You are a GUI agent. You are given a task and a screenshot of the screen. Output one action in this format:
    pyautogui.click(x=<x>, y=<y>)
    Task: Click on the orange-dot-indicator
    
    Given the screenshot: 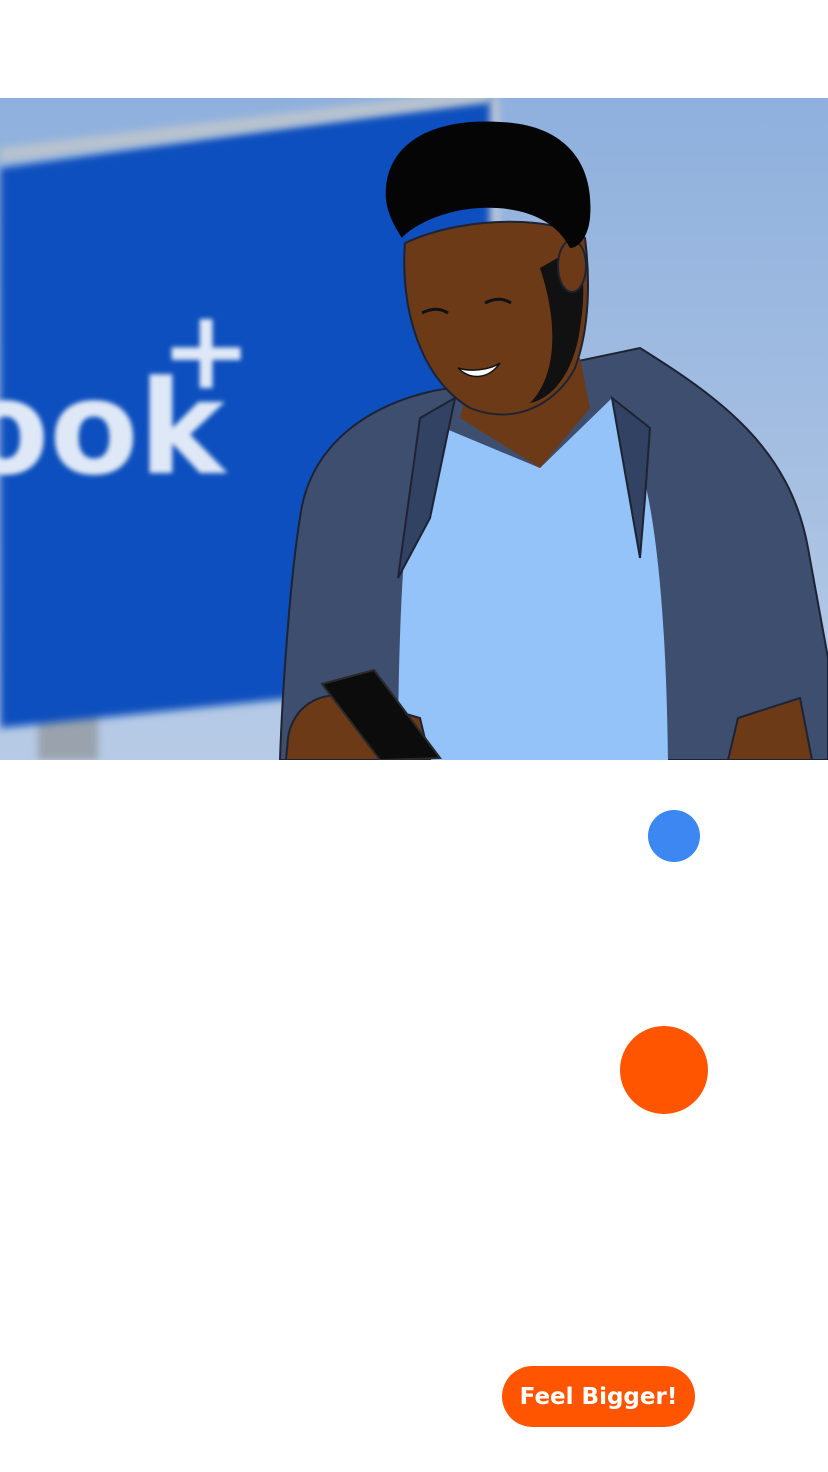 What is the action you would take?
    pyautogui.click(x=664, y=1070)
    